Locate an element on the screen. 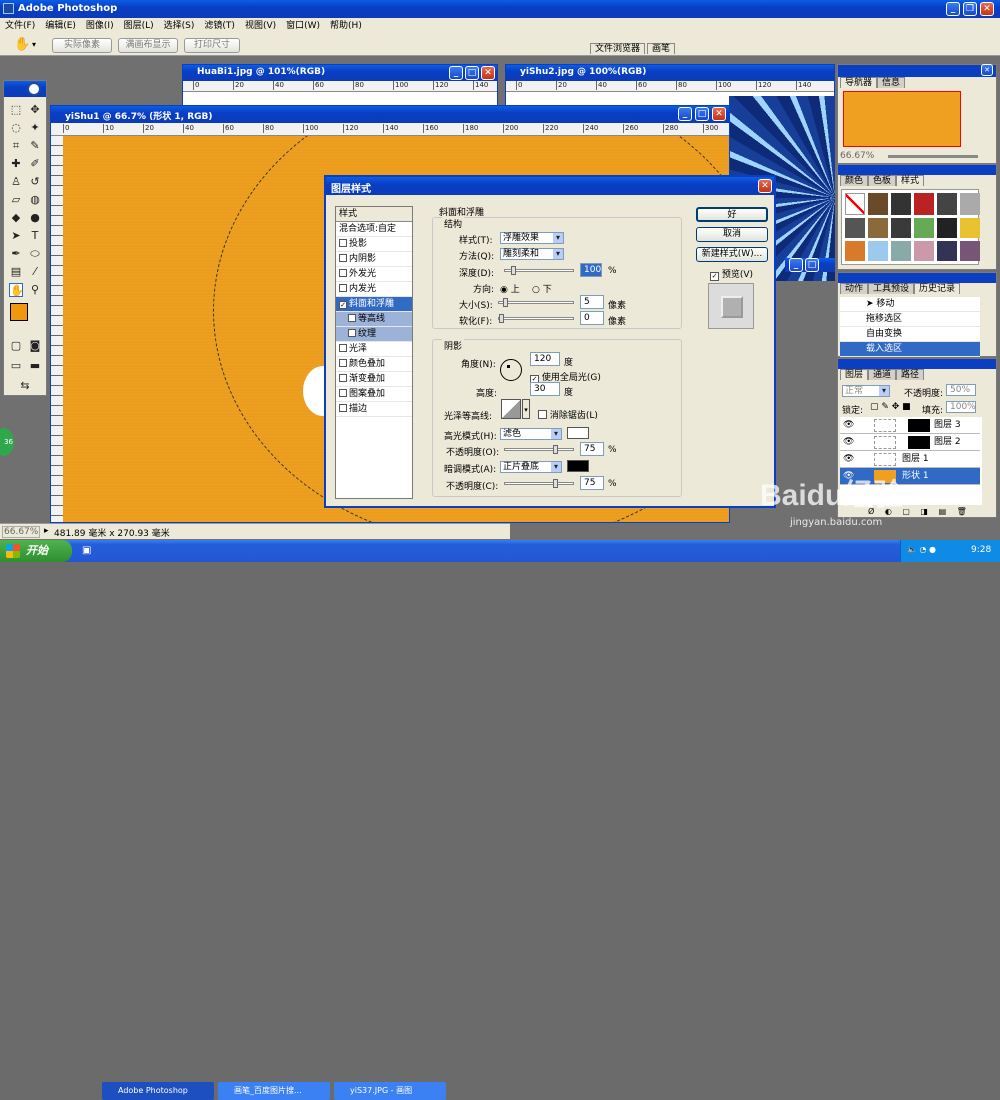  menu-help: 帮助(H) is located at coordinates (346, 26).